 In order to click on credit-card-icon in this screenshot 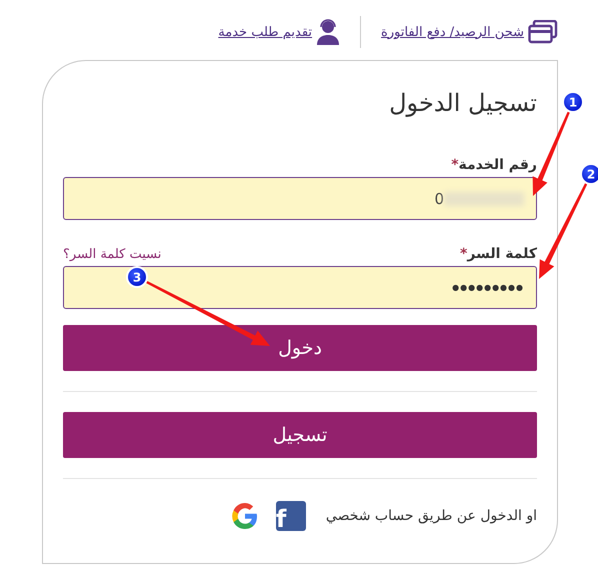, I will do `click(543, 32)`.